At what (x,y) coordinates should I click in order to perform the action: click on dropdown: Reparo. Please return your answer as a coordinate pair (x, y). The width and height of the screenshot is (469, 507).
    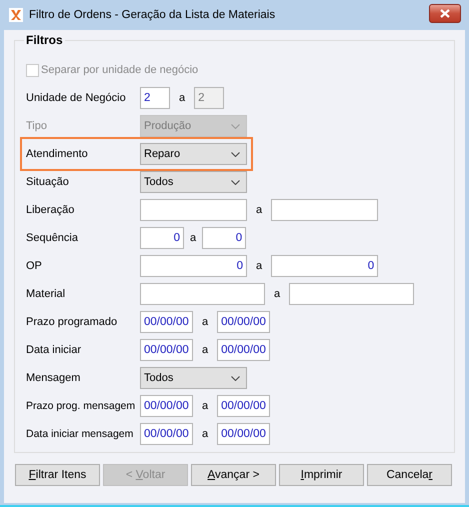
    Looking at the image, I should click on (193, 154).